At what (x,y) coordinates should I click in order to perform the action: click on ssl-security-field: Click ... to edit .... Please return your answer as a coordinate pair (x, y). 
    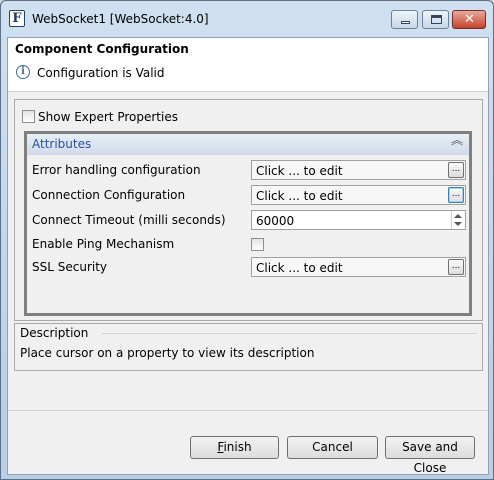
    Looking at the image, I should click on (358, 267).